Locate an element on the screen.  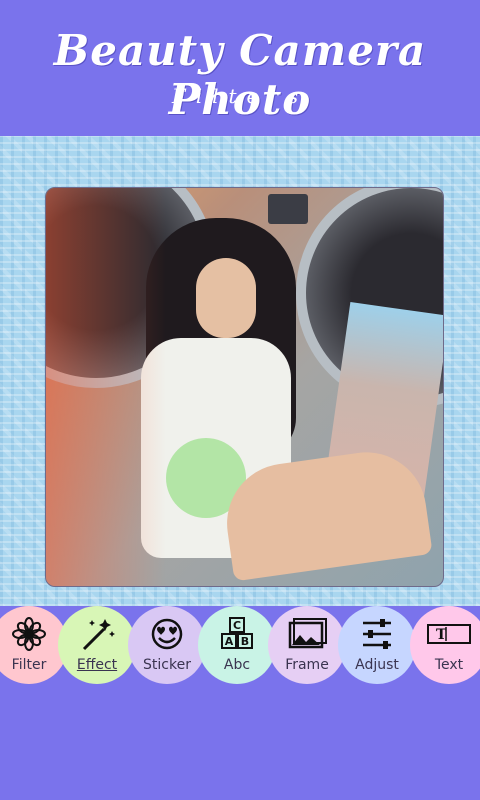
svg-text: B is located at coordinates (245, 641).